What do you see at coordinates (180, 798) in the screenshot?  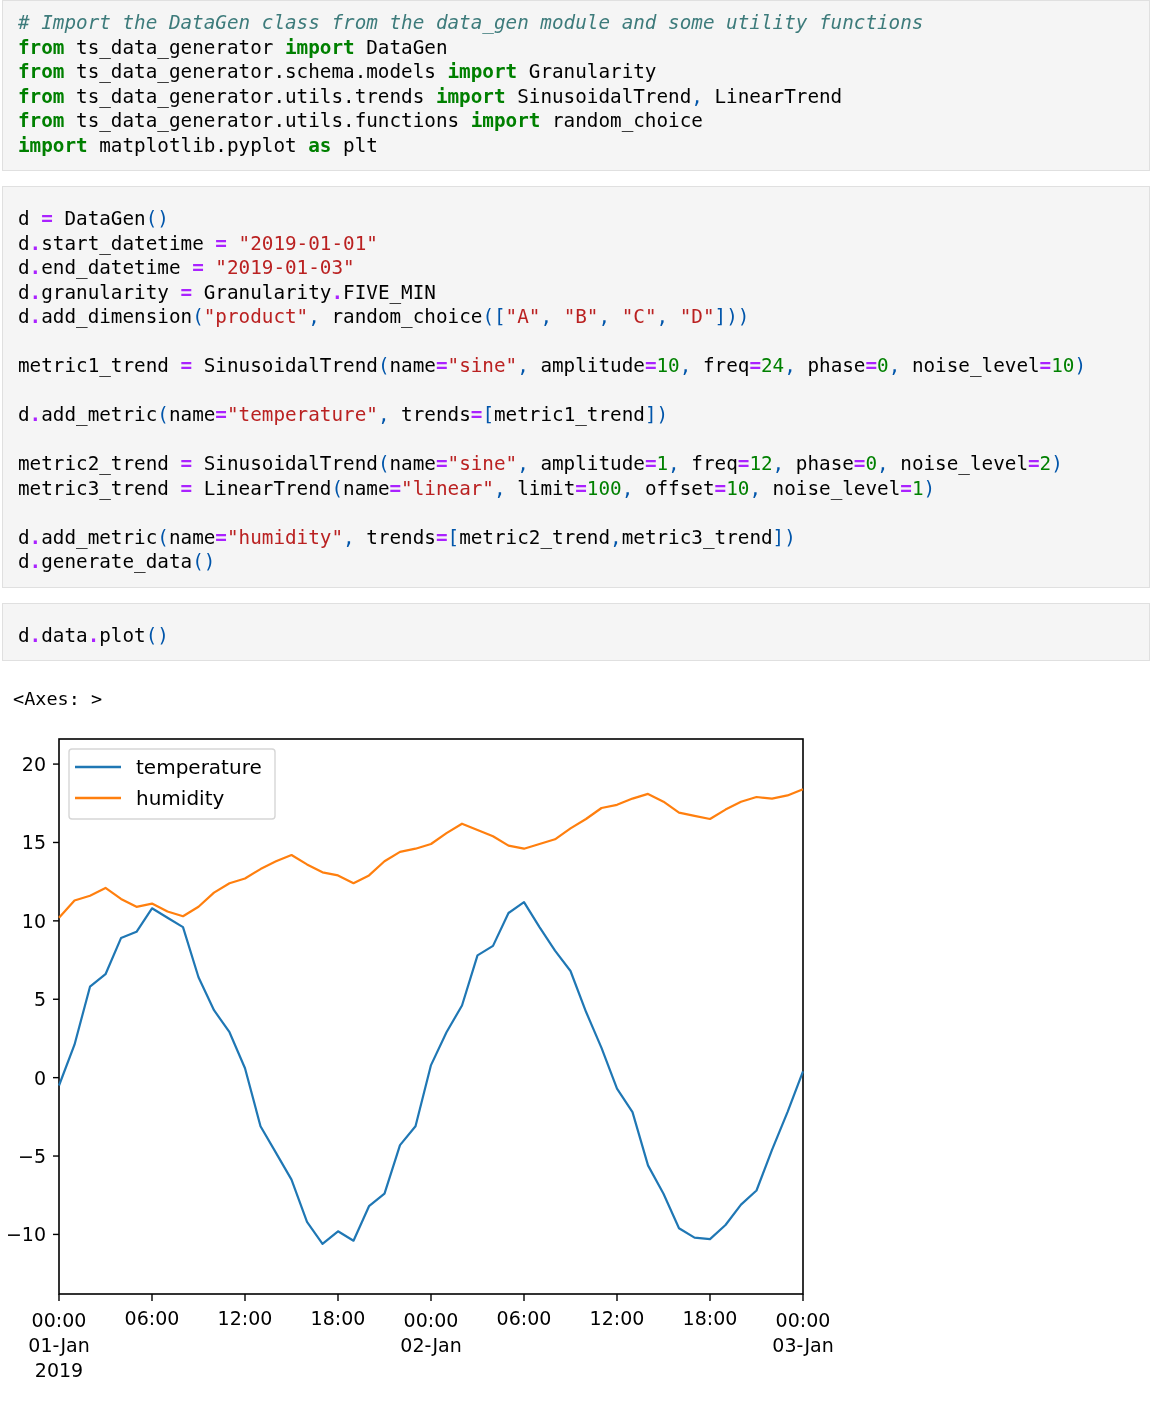 I see `legend-label: humidity` at bounding box center [180, 798].